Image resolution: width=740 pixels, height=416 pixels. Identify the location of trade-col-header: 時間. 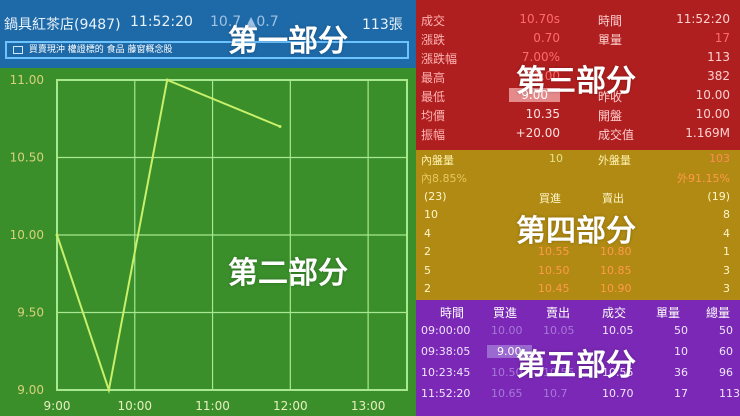
(452, 313).